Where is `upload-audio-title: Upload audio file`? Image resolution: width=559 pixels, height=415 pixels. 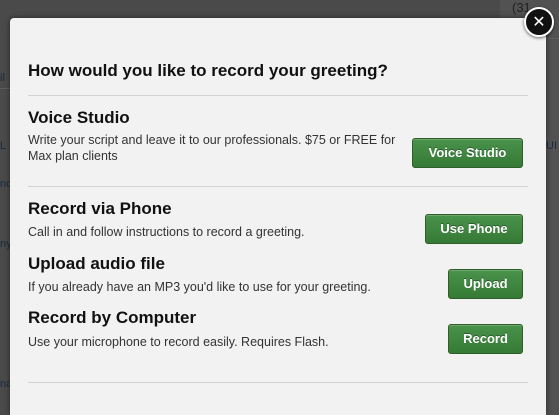
upload-audio-title: Upload audio file is located at coordinates (96, 263).